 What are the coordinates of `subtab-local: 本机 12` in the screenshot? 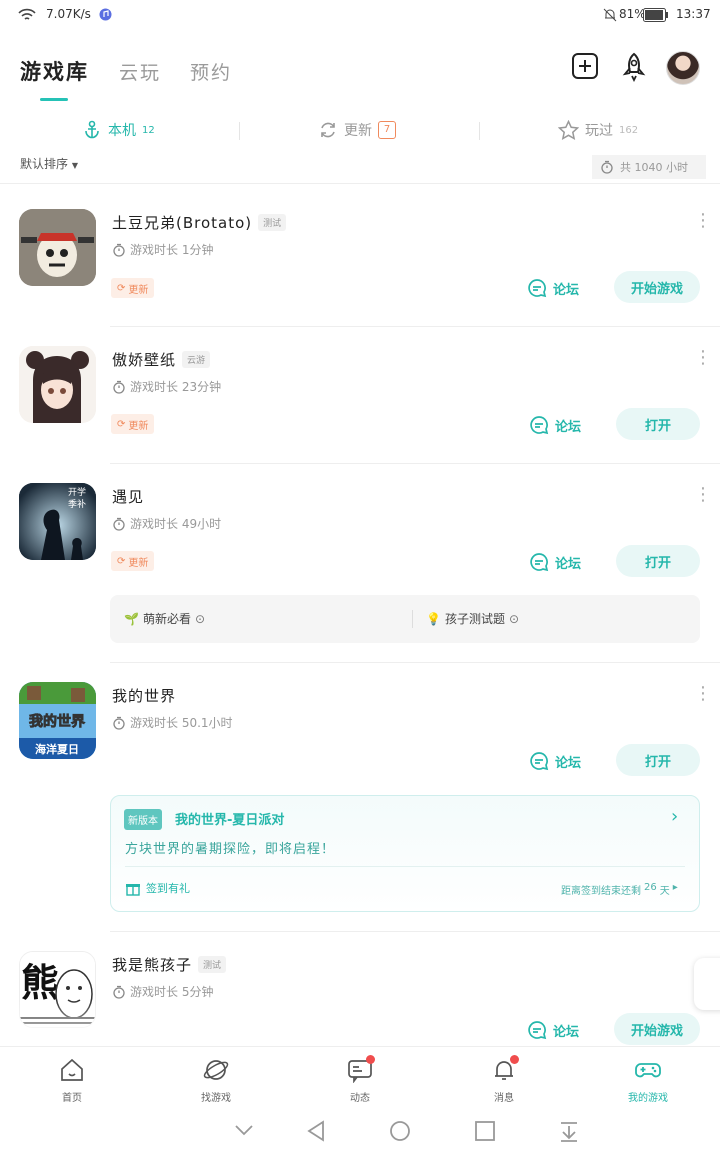 It's located at (118, 130).